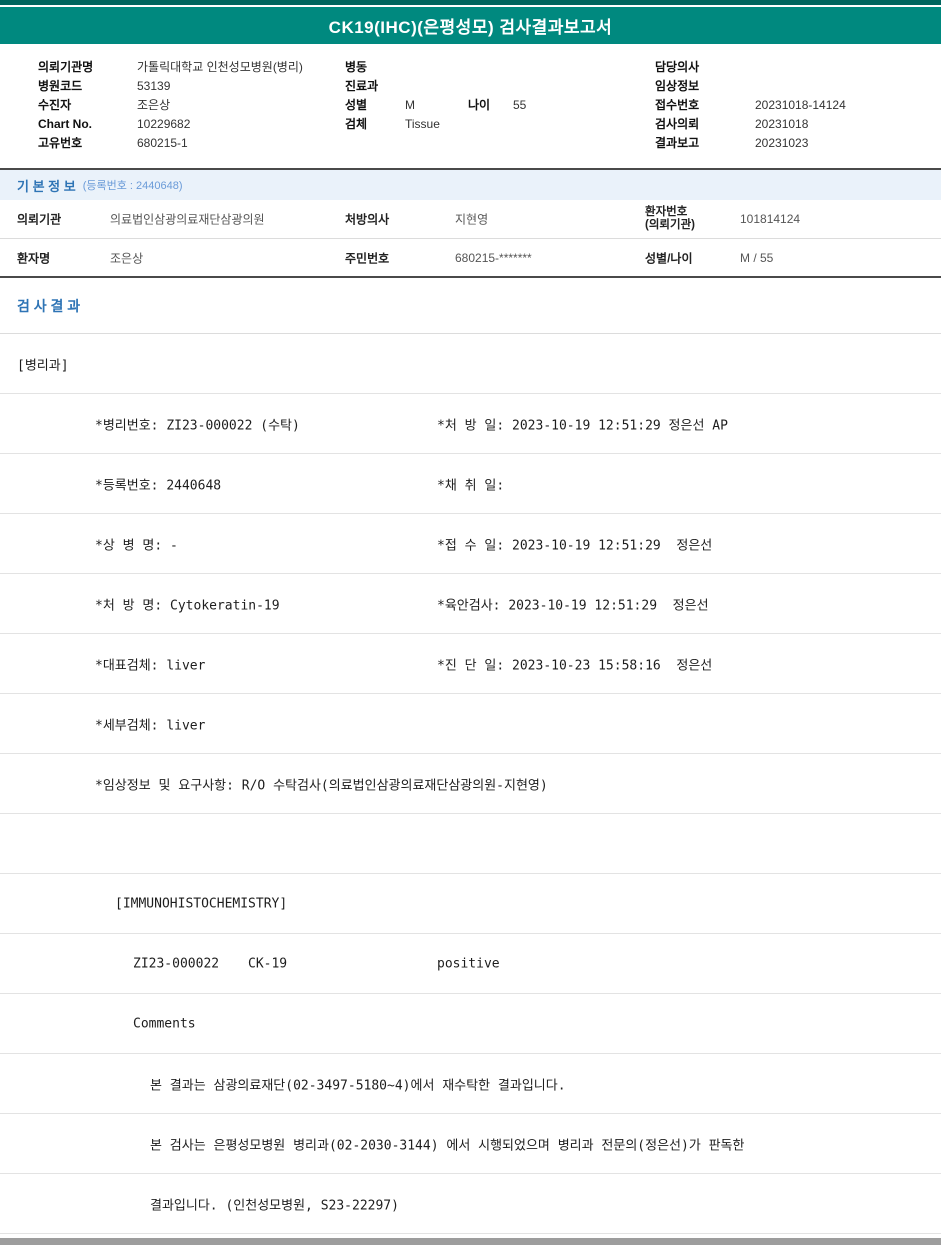 The width and height of the screenshot is (941, 1246). I want to click on result-row-comment: 결과입니다. (인천성모병원, S23-22297), so click(470, 1204).